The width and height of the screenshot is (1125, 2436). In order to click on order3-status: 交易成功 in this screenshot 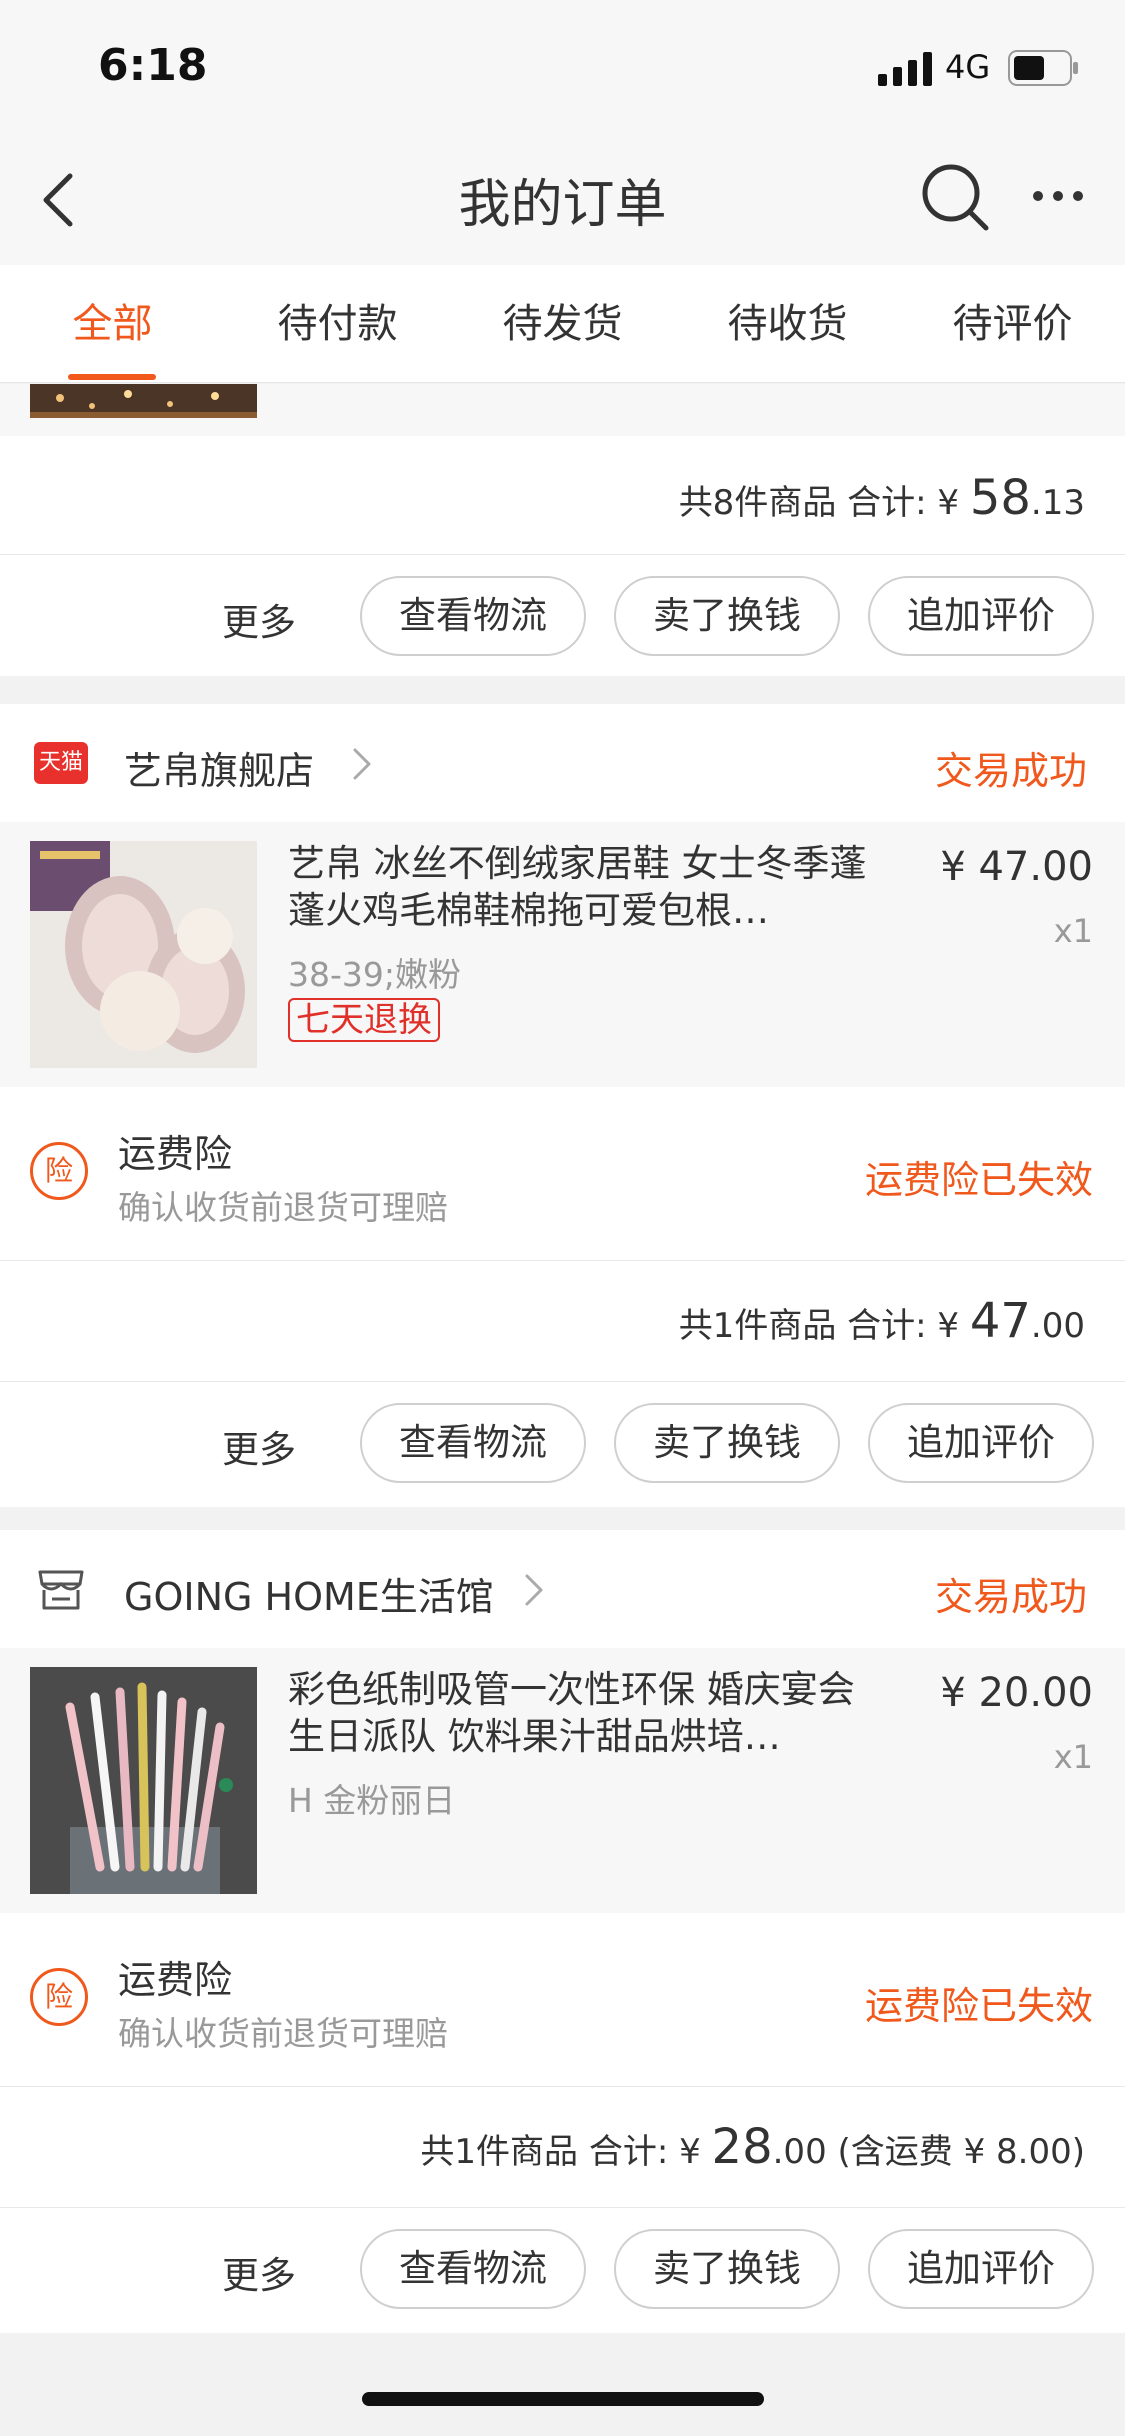, I will do `click(1010, 1597)`.